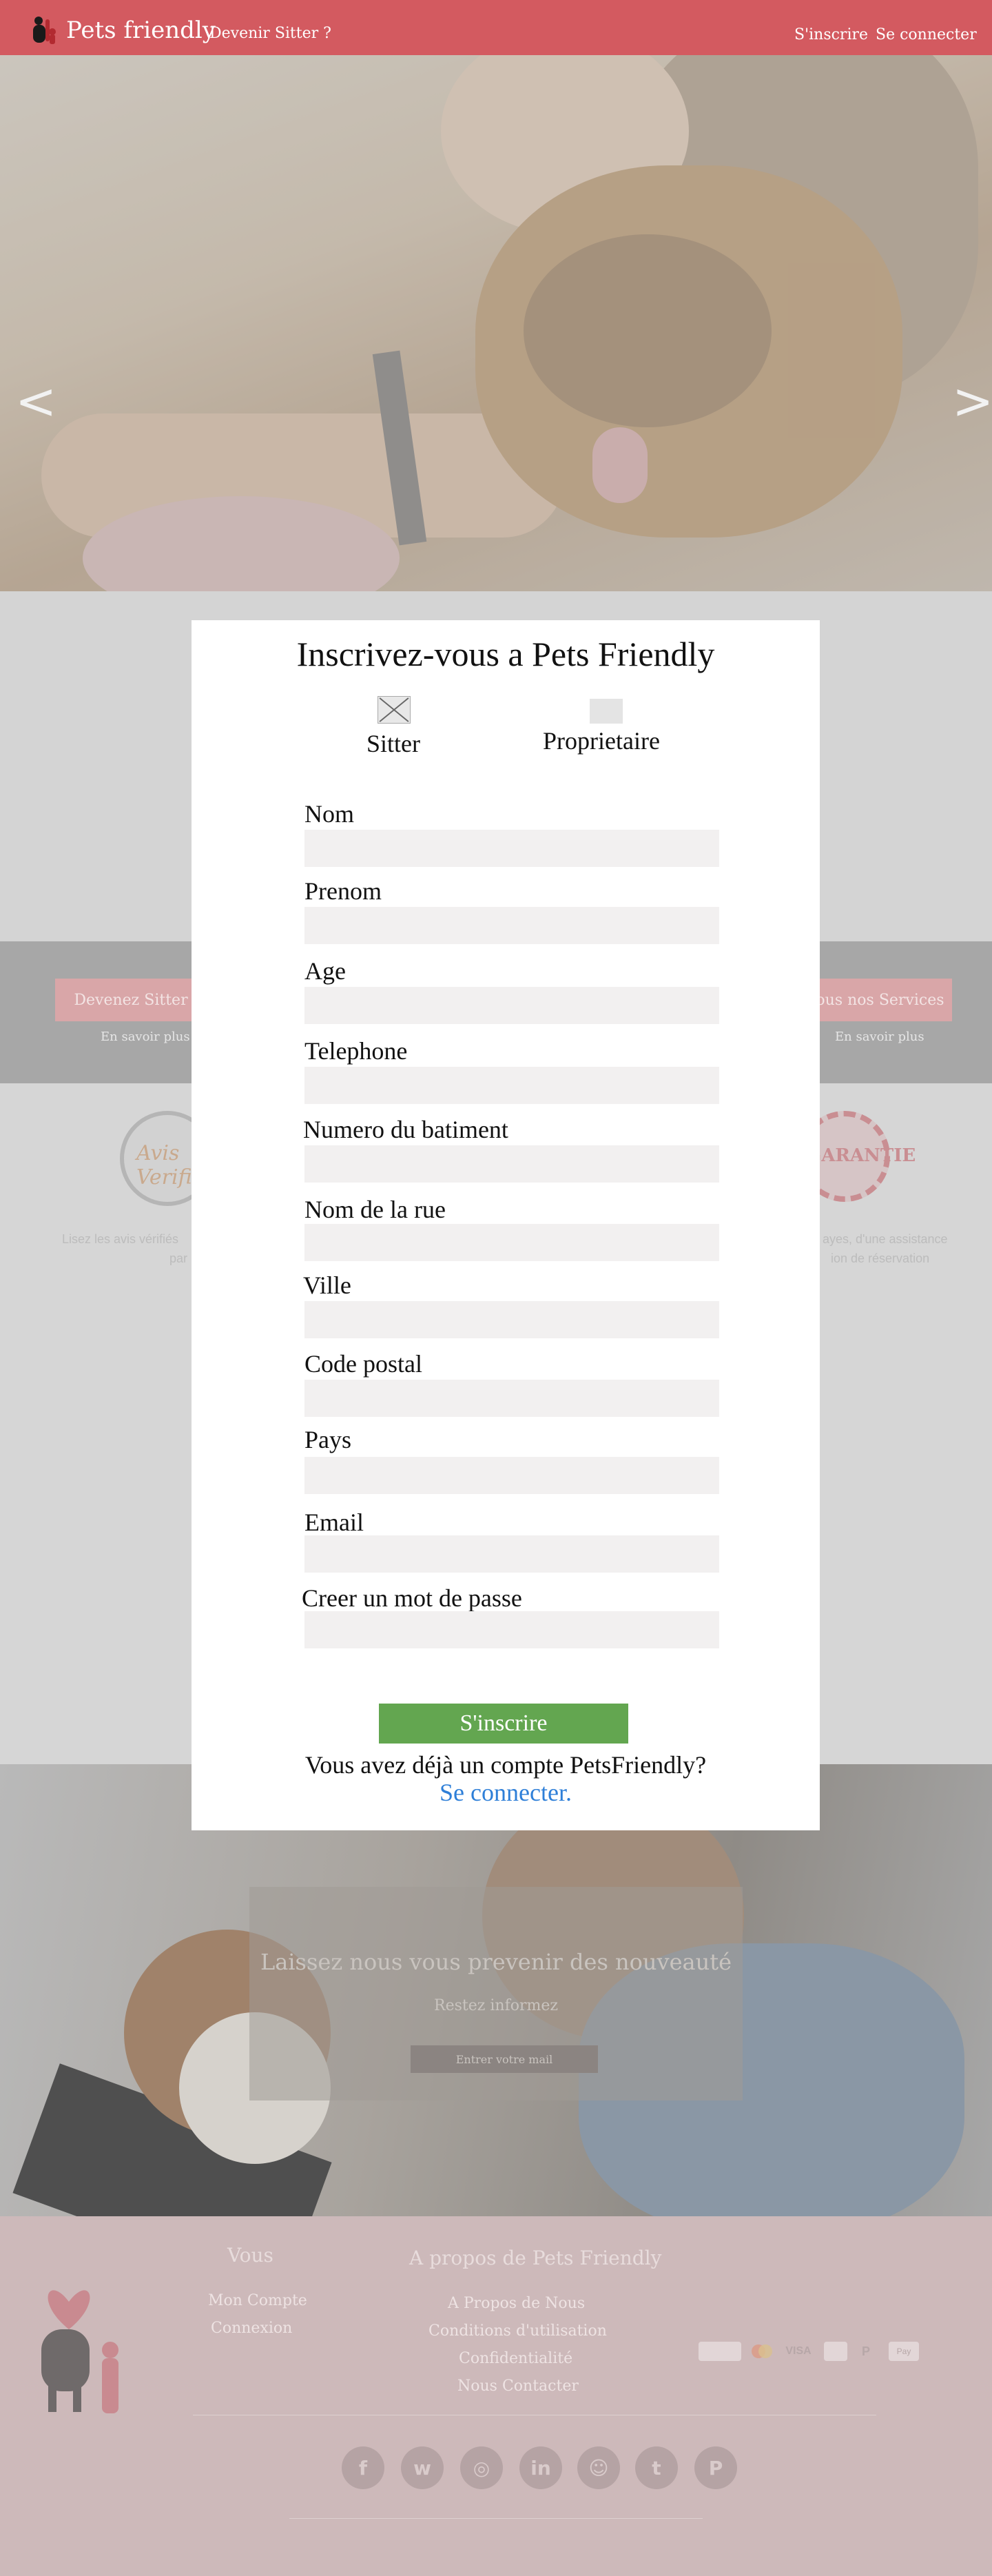  Describe the element at coordinates (506, 654) in the screenshot. I see `modal-title: Inscrivez-vous a Pets Friendly` at that location.